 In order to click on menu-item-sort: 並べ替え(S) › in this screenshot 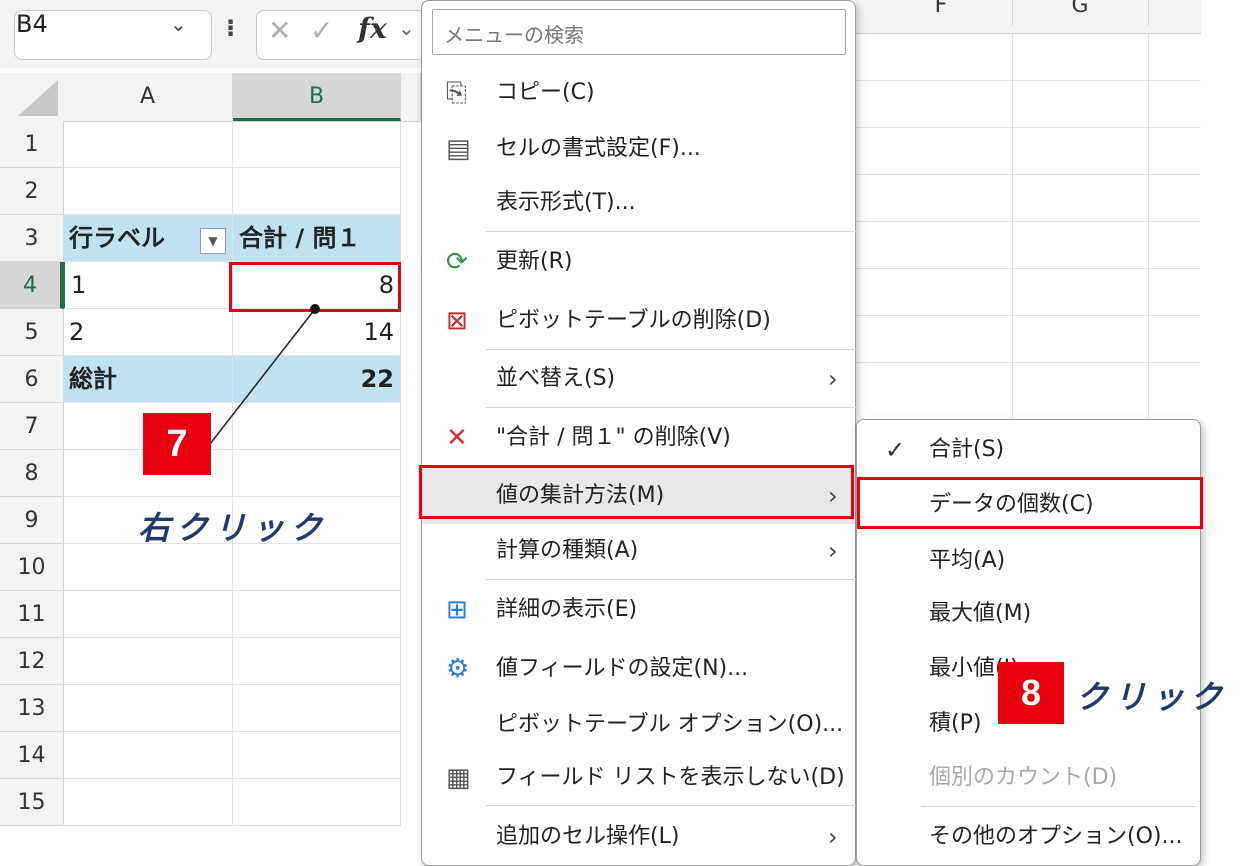, I will do `click(638, 379)`.